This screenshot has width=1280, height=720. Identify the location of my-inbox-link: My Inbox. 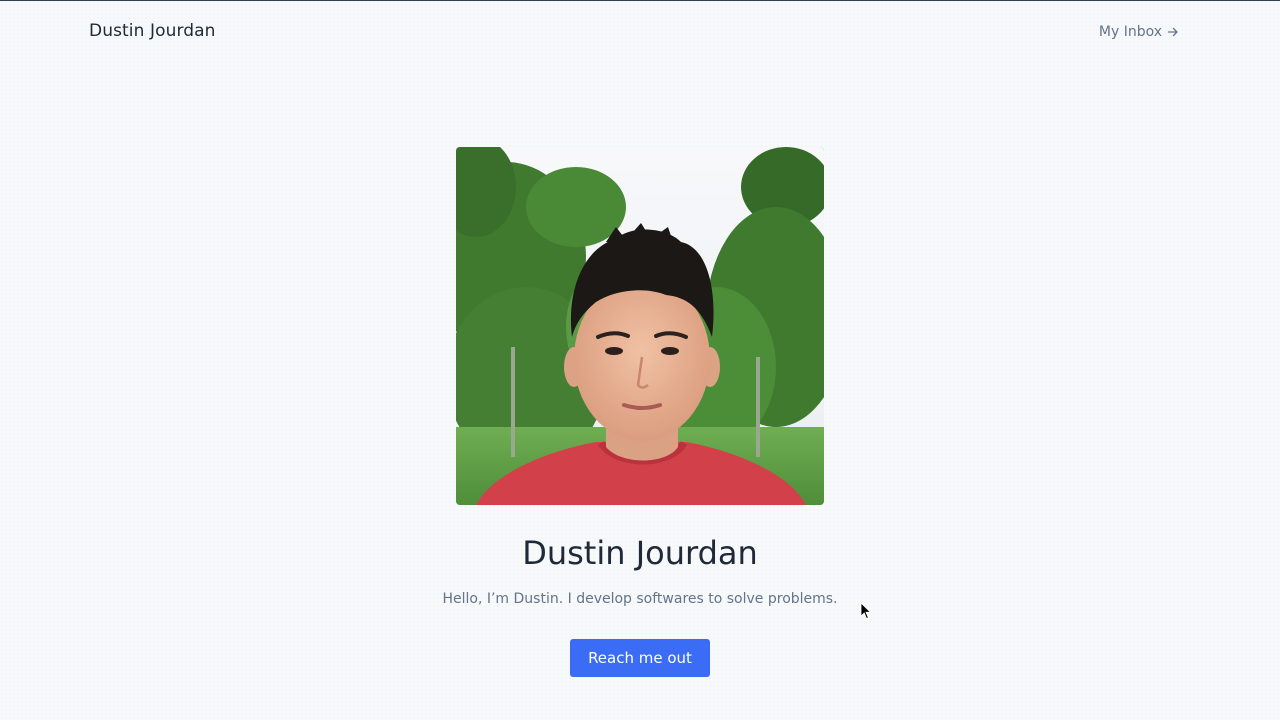
(1139, 32).